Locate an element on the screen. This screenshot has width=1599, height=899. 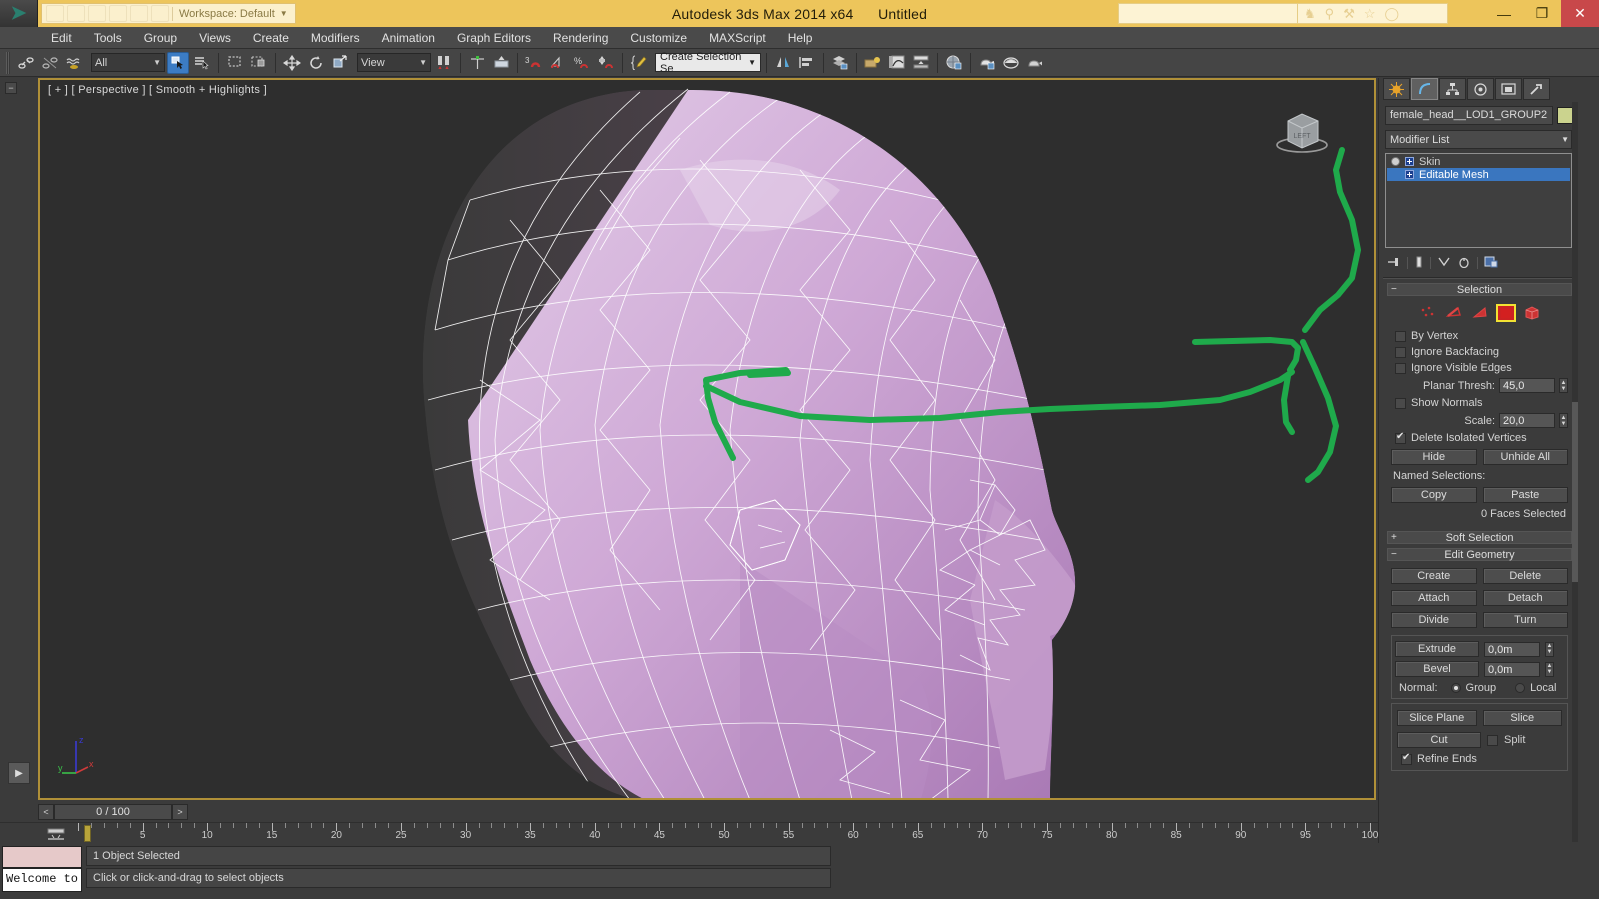
checkbox-by-vertex: By Vertex is located at coordinates (1479, 336).